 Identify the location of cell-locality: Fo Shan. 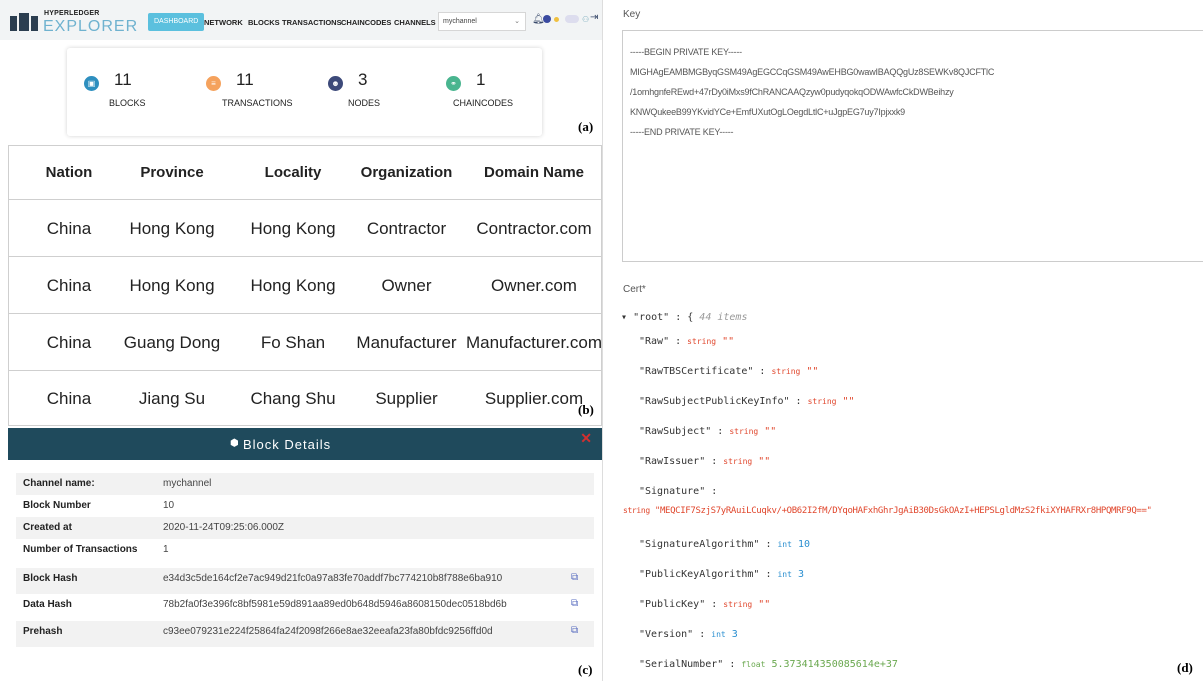
(293, 342).